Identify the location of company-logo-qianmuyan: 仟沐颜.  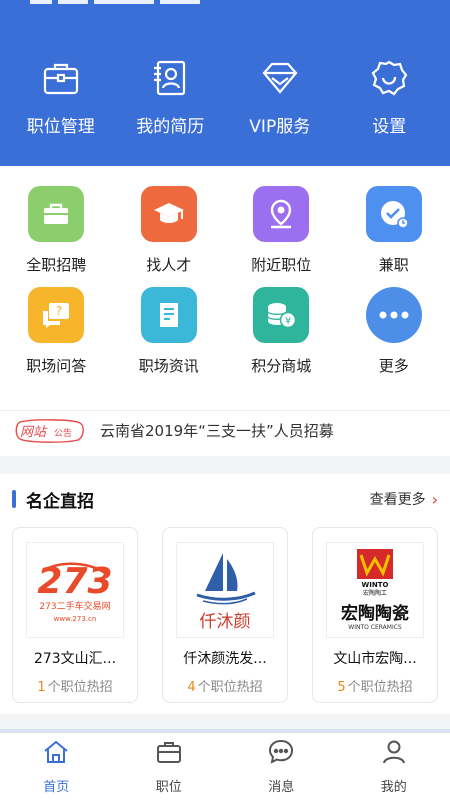
(225, 590).